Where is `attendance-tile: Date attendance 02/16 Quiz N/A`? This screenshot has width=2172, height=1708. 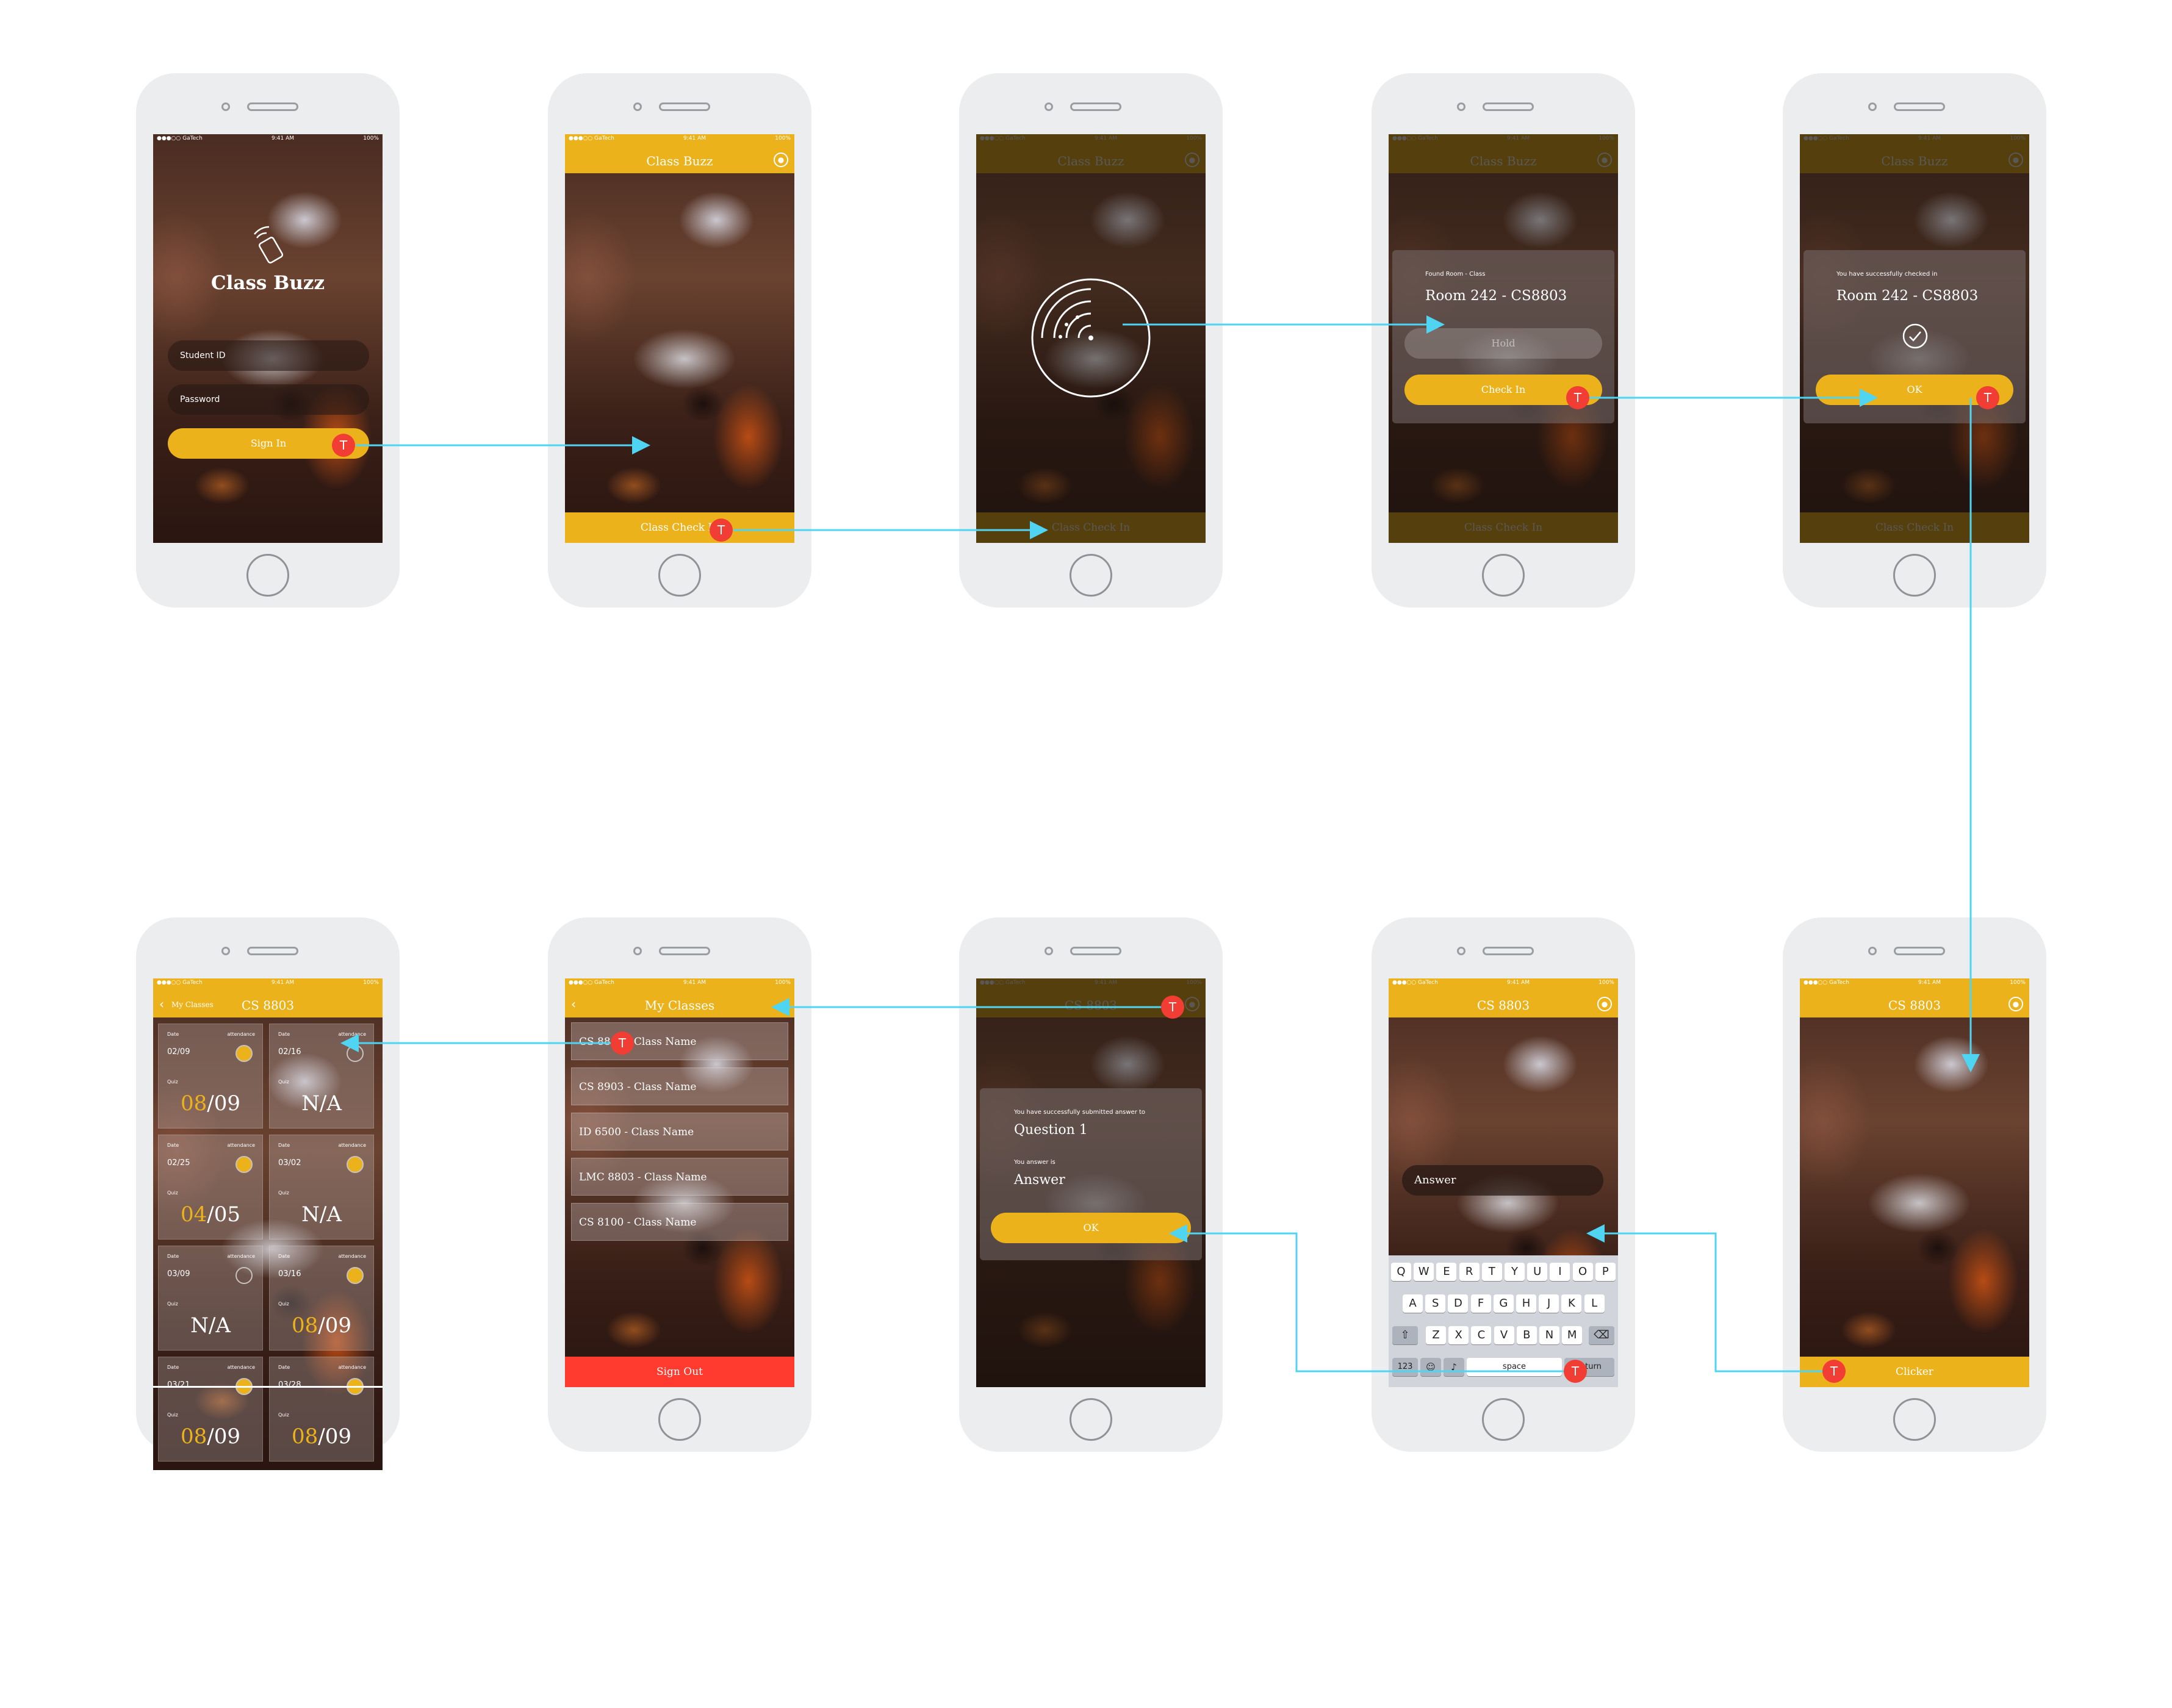 attendance-tile: Date attendance 02/16 Quiz N/A is located at coordinates (321, 1076).